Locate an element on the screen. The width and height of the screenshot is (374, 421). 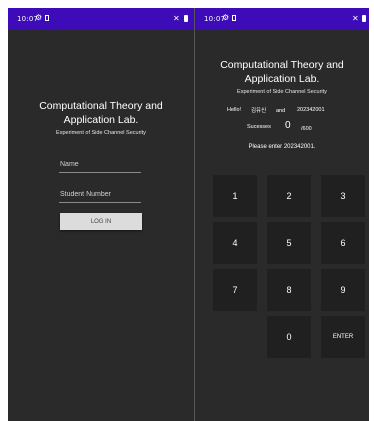
entry-prompt: Please enter 202342001. is located at coordinates (282, 147).